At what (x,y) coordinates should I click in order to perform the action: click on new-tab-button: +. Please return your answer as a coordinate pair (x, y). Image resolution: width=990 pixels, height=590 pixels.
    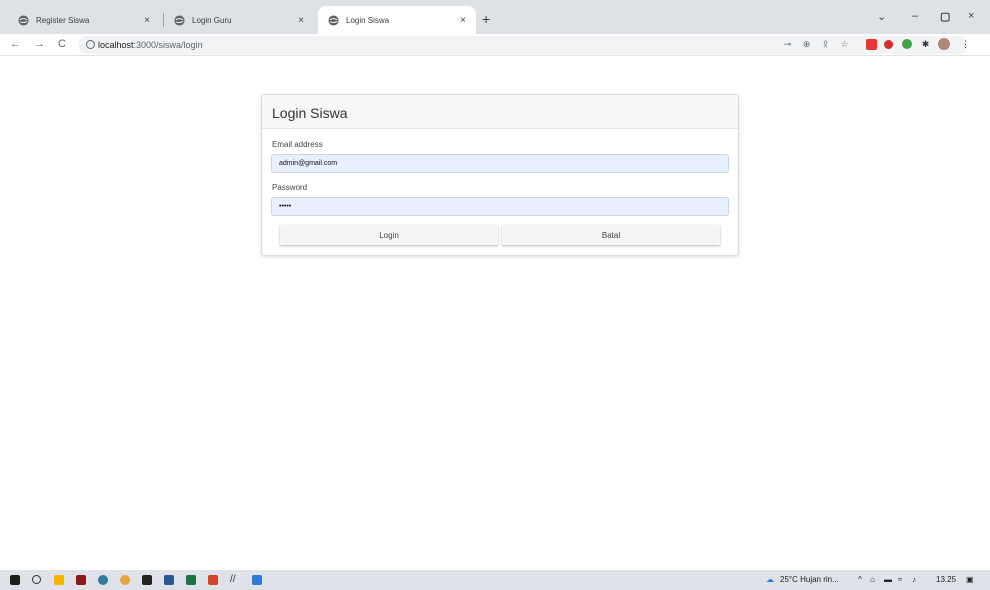
    Looking at the image, I should click on (486, 19).